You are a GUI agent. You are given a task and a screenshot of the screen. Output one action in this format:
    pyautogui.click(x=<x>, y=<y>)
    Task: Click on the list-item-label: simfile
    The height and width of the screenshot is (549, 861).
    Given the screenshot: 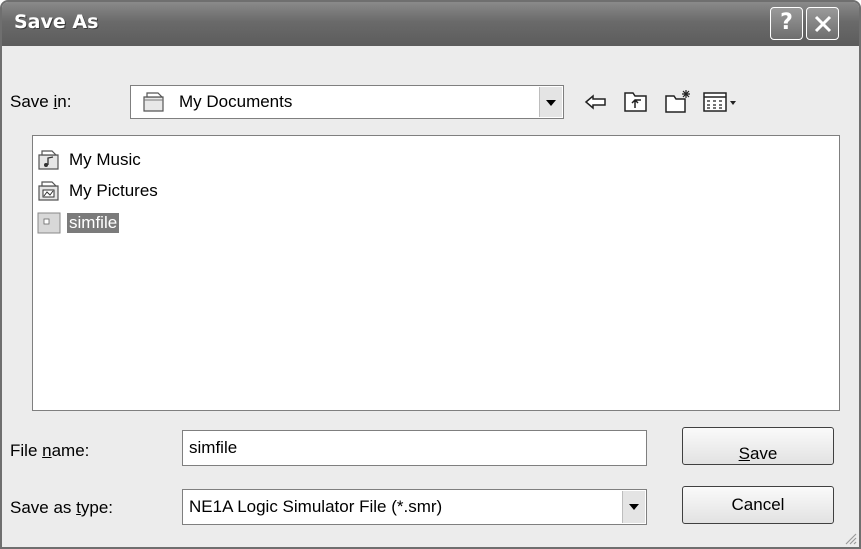 What is the action you would take?
    pyautogui.click(x=93, y=223)
    